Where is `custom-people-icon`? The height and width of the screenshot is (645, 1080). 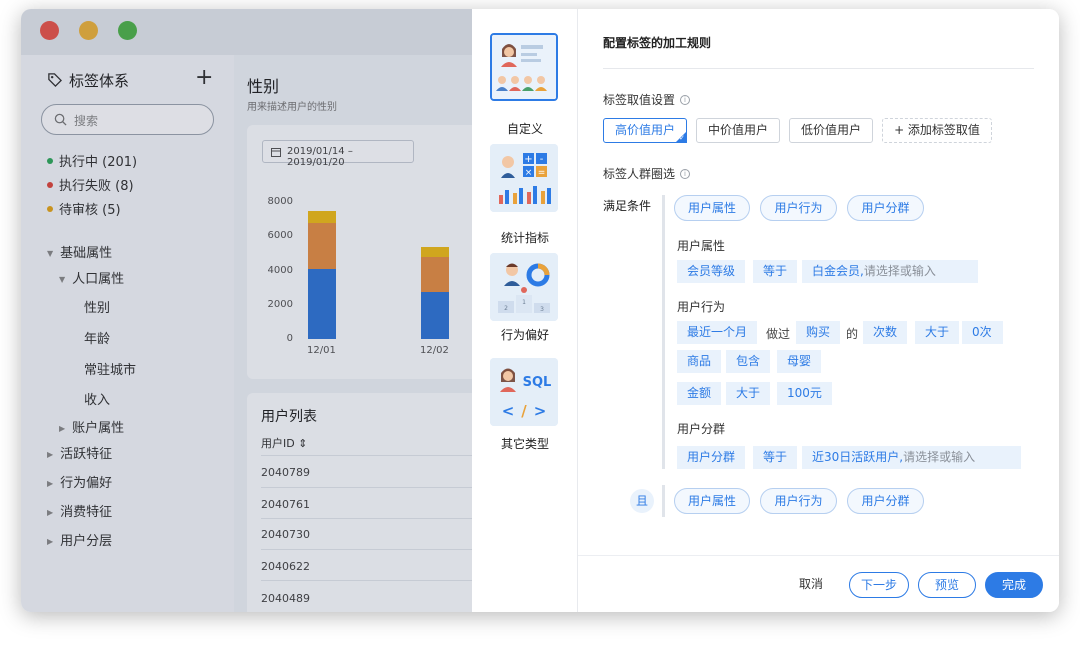 custom-people-icon is located at coordinates (524, 67).